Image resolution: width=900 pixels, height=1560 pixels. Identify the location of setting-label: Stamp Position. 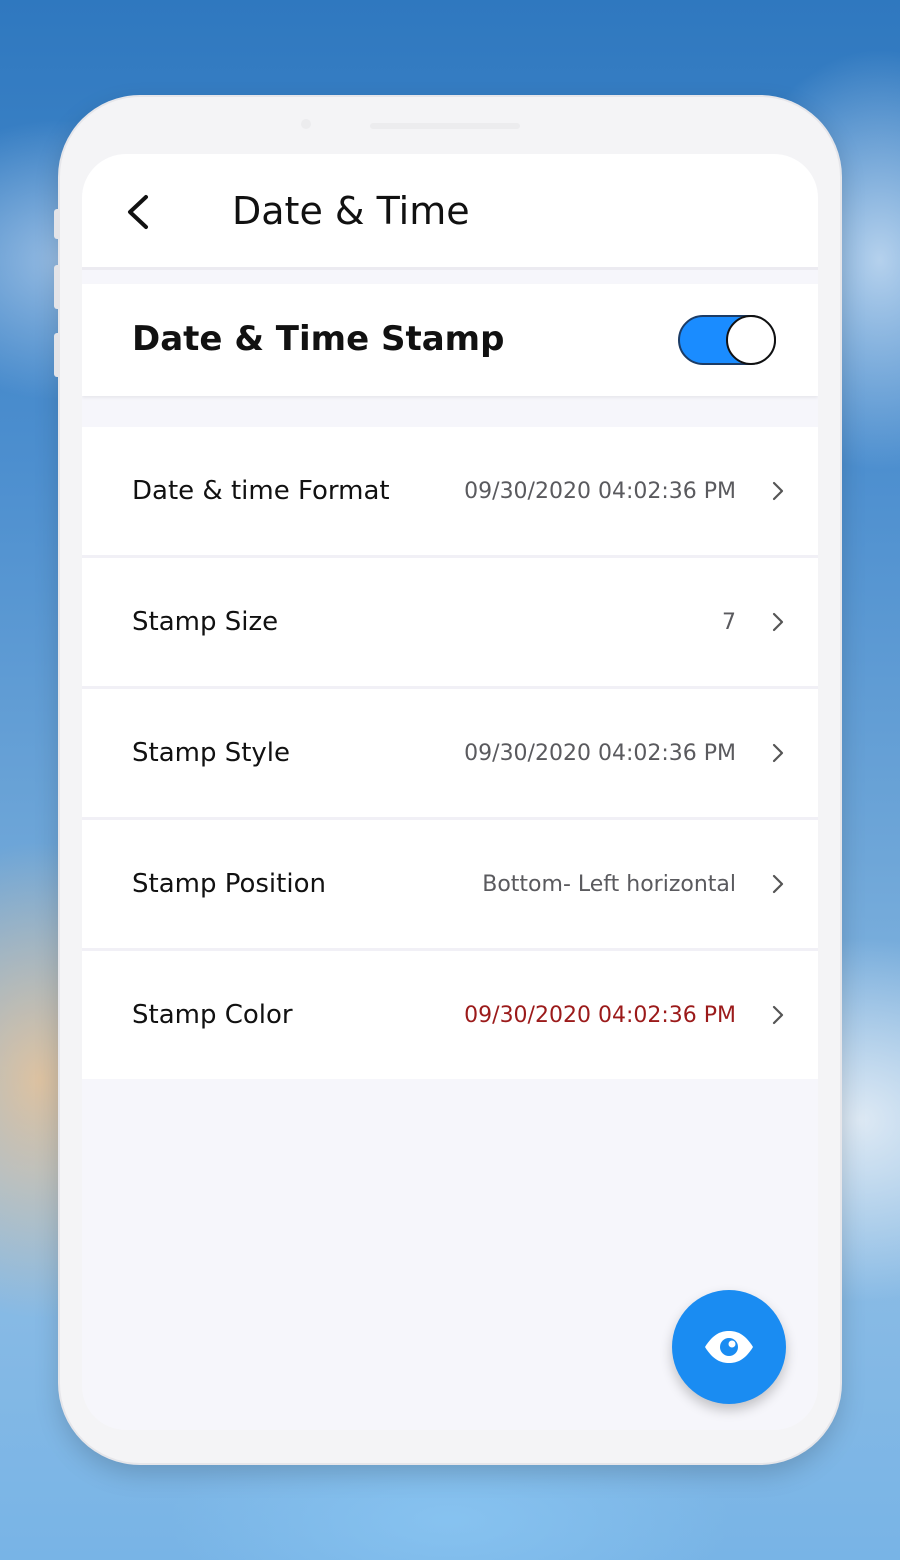
(229, 884).